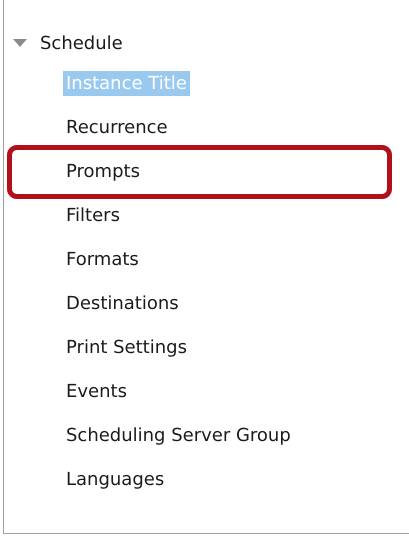 This screenshot has height=538, width=409. Describe the element at coordinates (103, 171) in the screenshot. I see `tree-item: Prompts` at that location.